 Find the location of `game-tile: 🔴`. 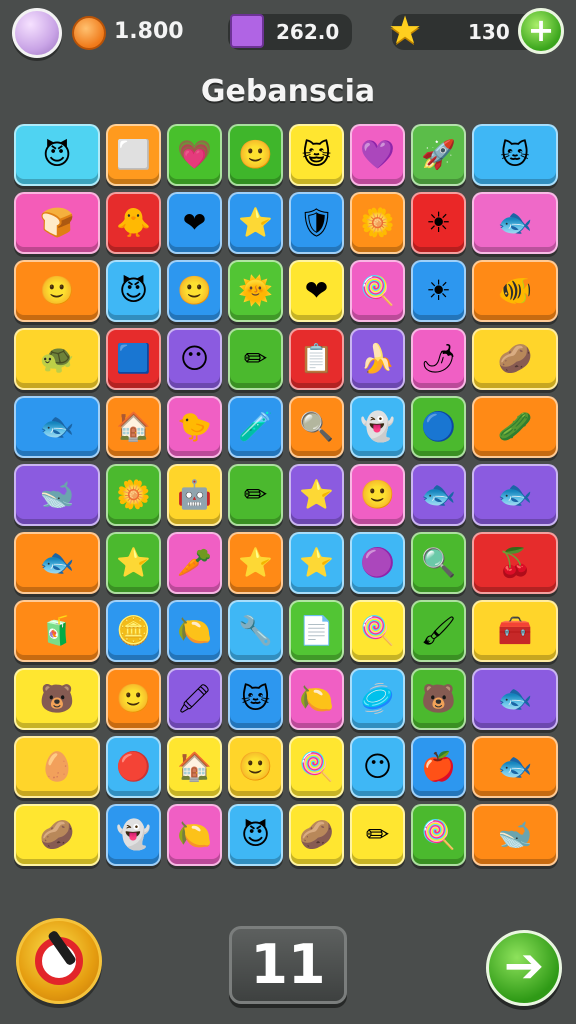

game-tile: 🔴 is located at coordinates (133, 767).